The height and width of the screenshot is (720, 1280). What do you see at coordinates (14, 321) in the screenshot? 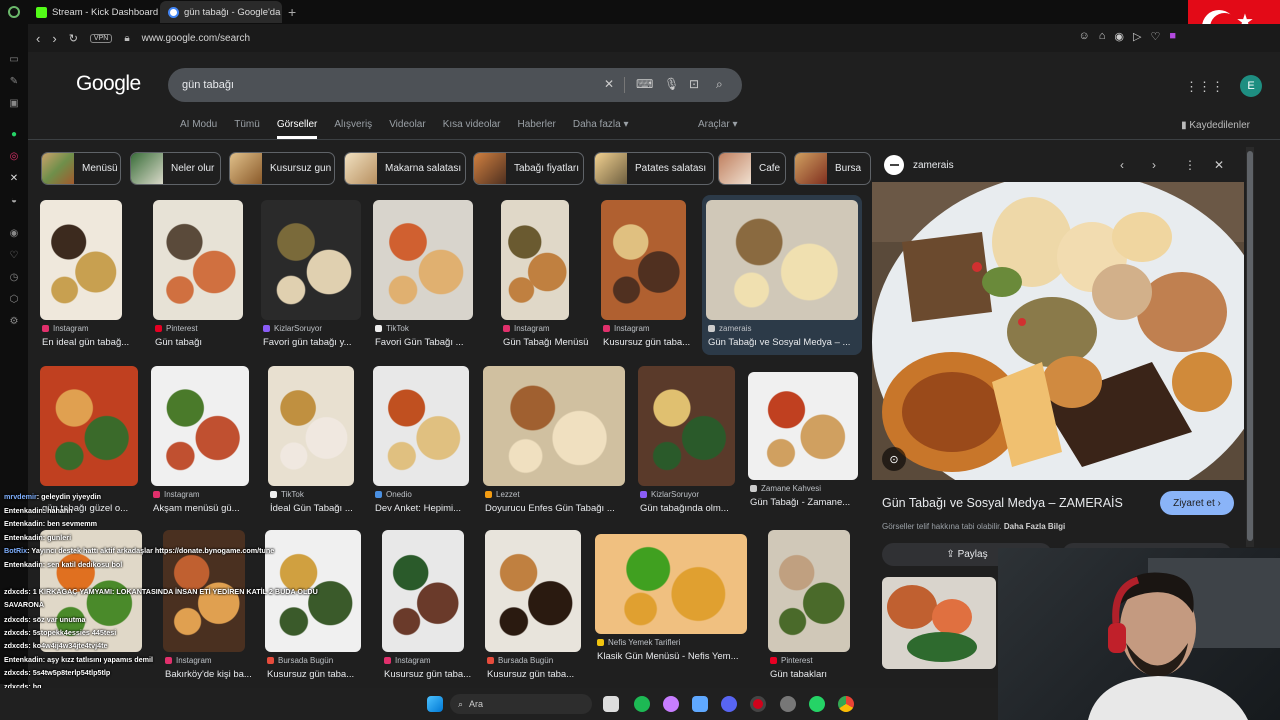
I see `settings-icon: ⚙` at bounding box center [14, 321].